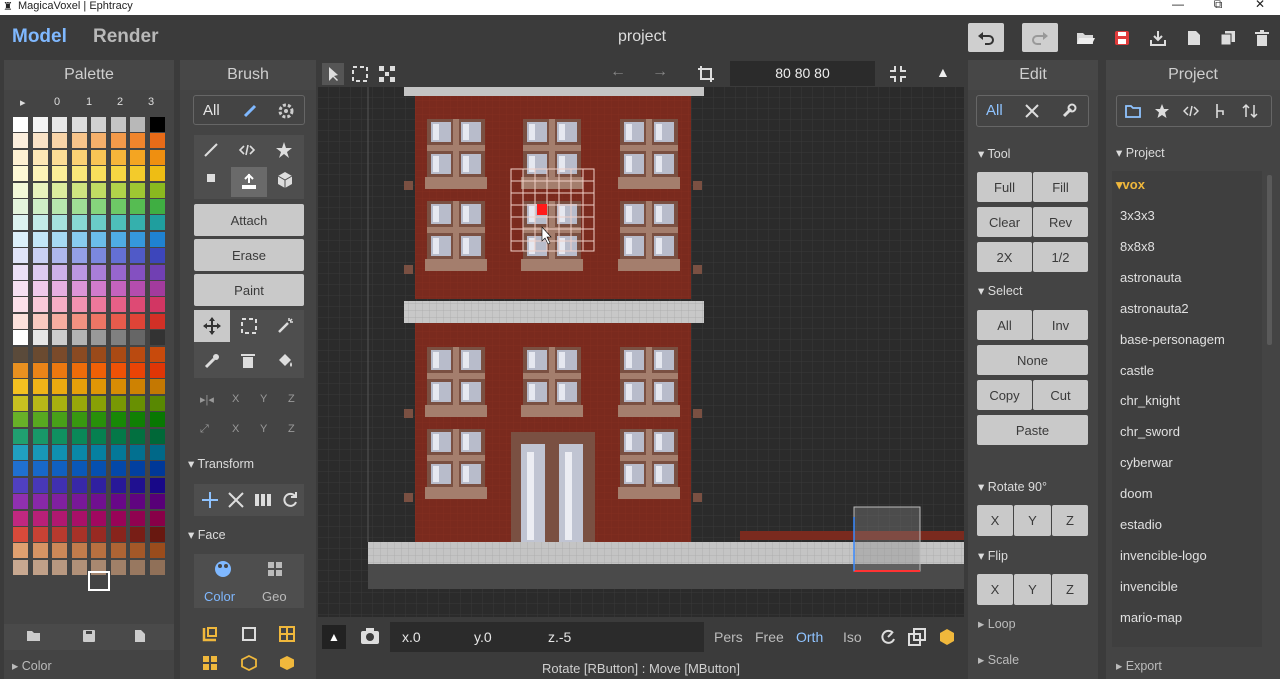  Describe the element at coordinates (1158, 37) in the screenshot. I see `export-button` at that location.